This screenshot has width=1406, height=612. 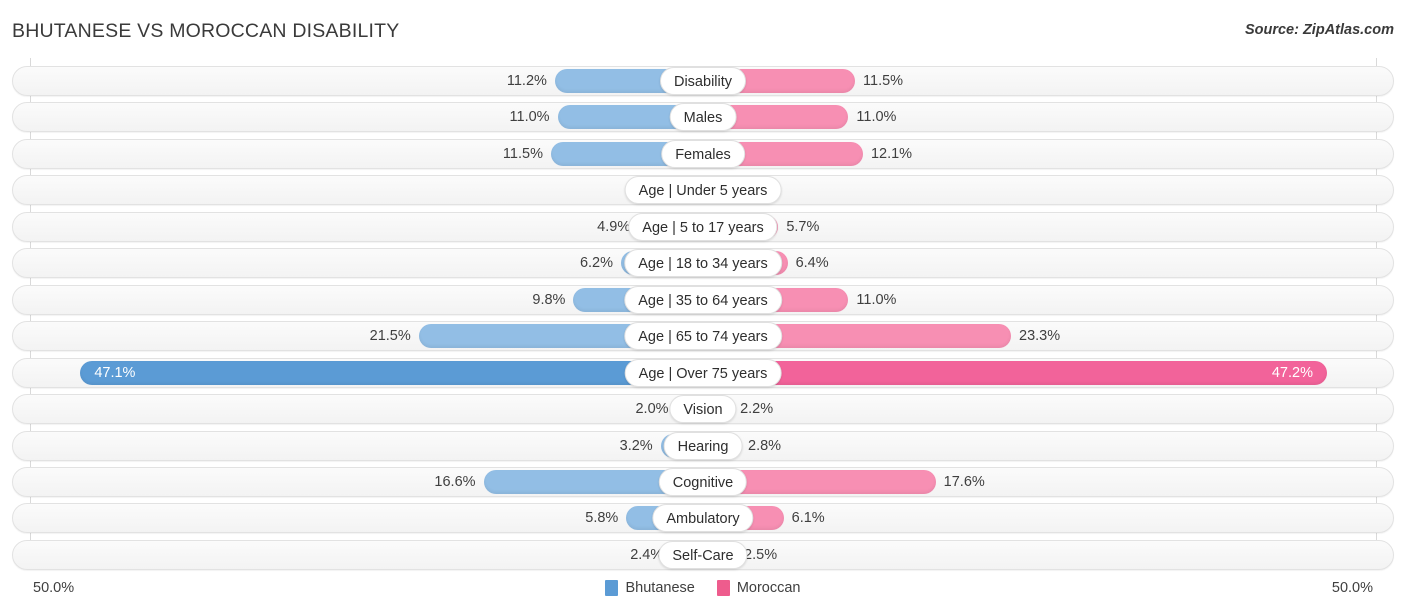 I want to click on category-label-pill: Age | 5 to 17 years, so click(x=703, y=226).